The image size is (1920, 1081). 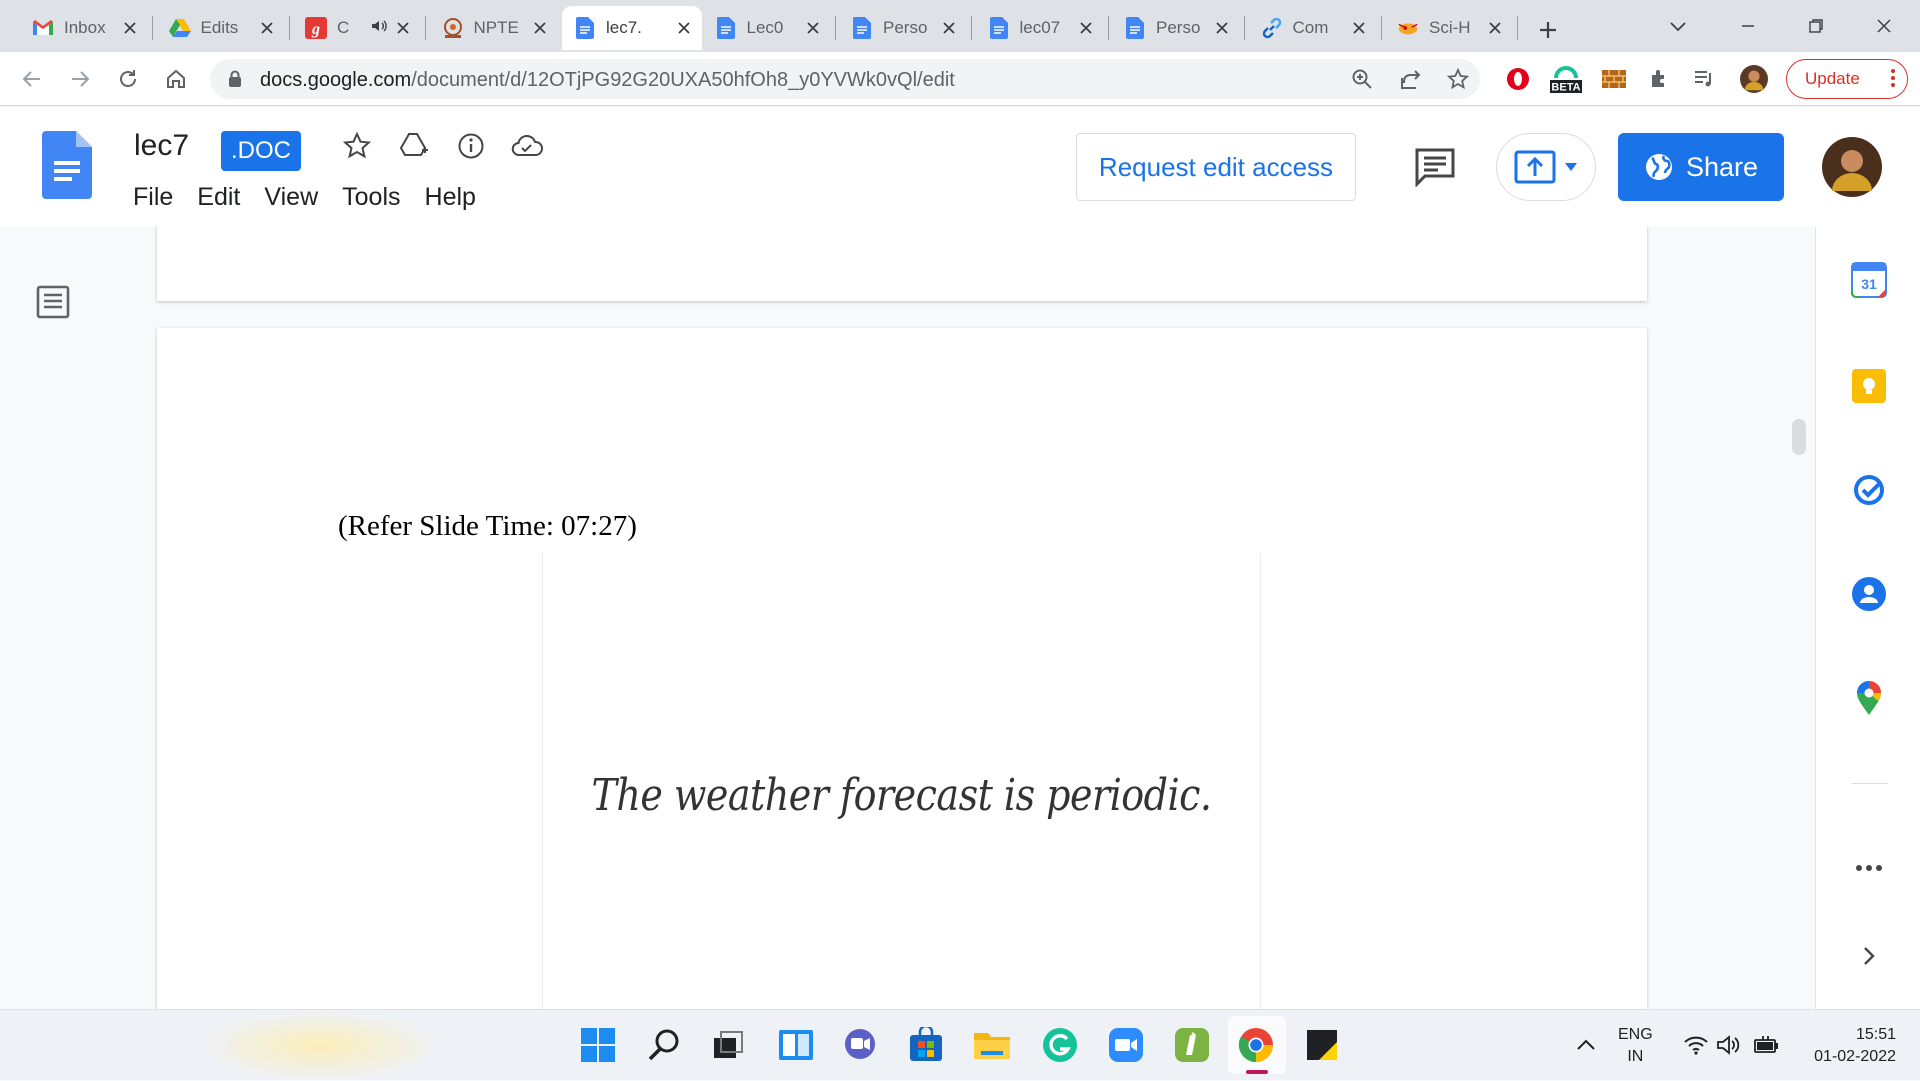 I want to click on browser-tab: gC, so click(x=357, y=28).